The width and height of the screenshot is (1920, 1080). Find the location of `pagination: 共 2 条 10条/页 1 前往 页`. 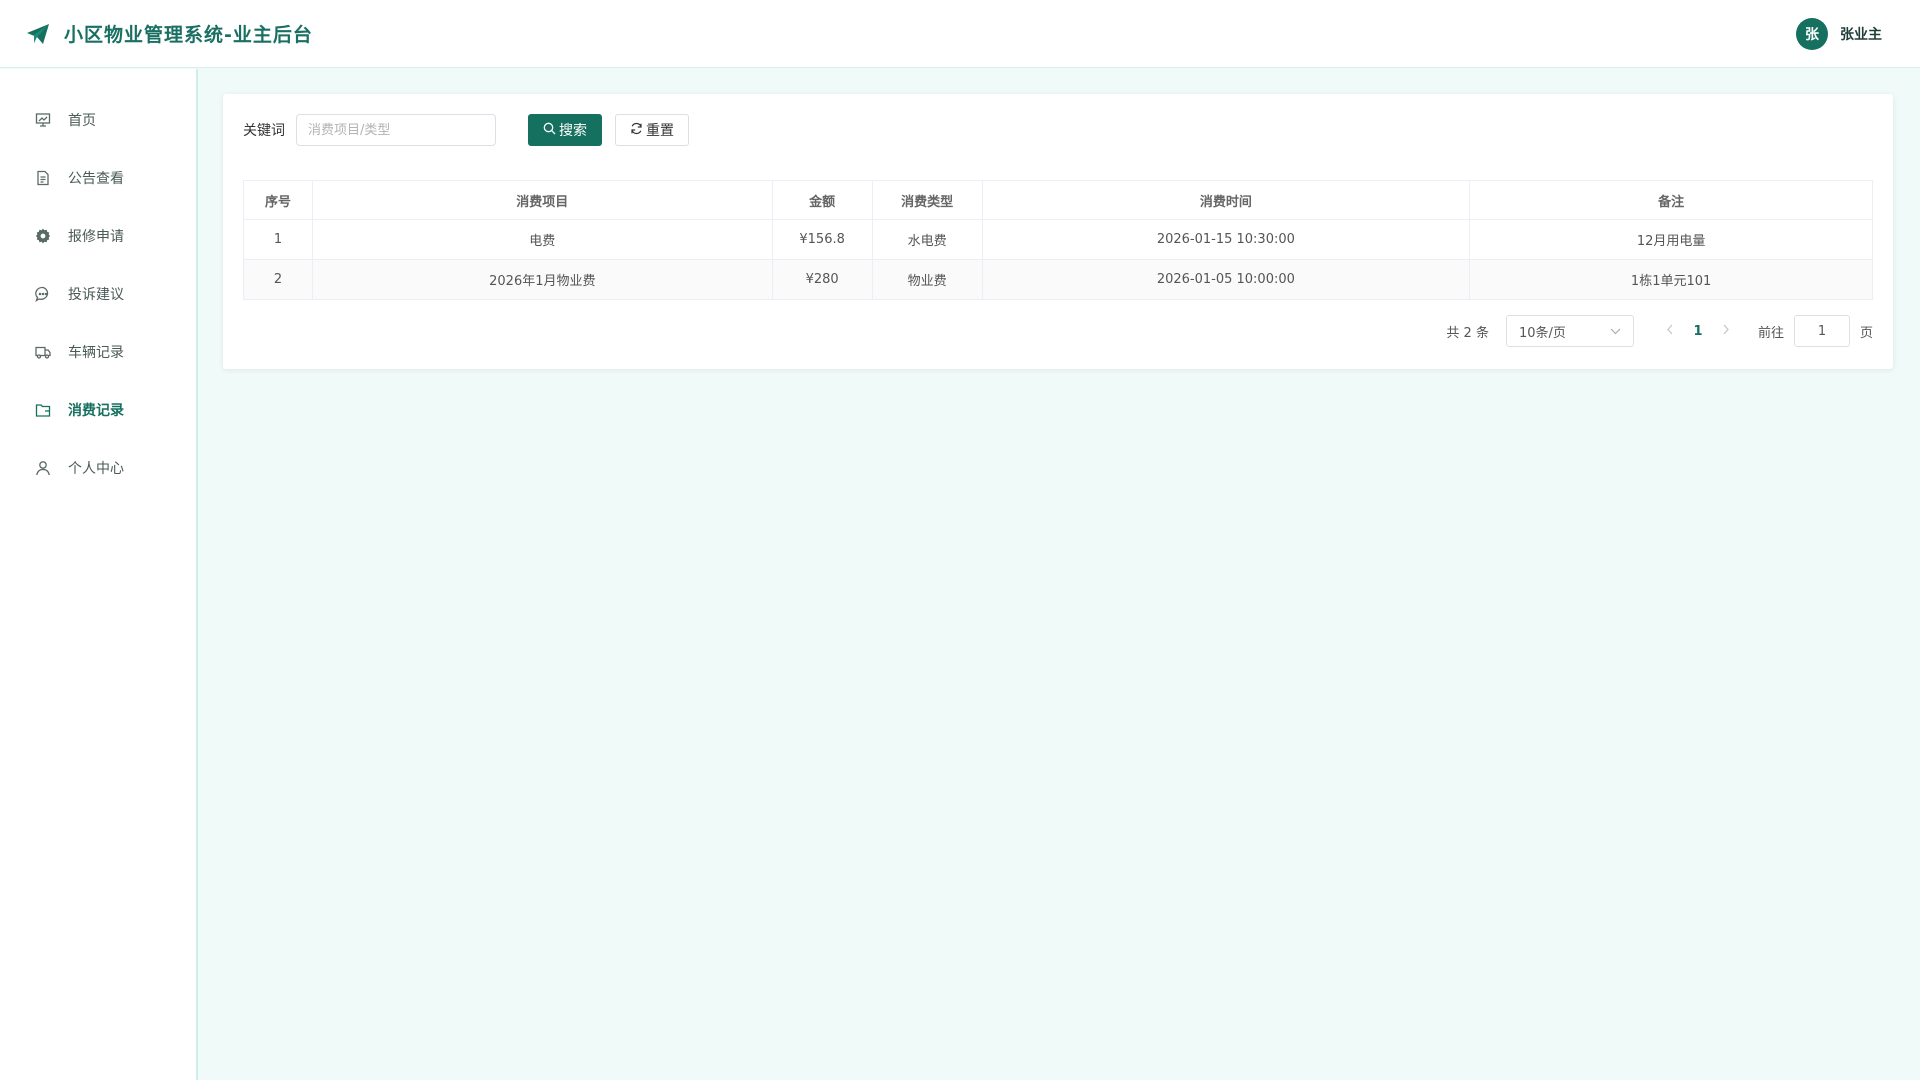

pagination: 共 2 条 10条/页 1 前往 页 is located at coordinates (1659, 331).